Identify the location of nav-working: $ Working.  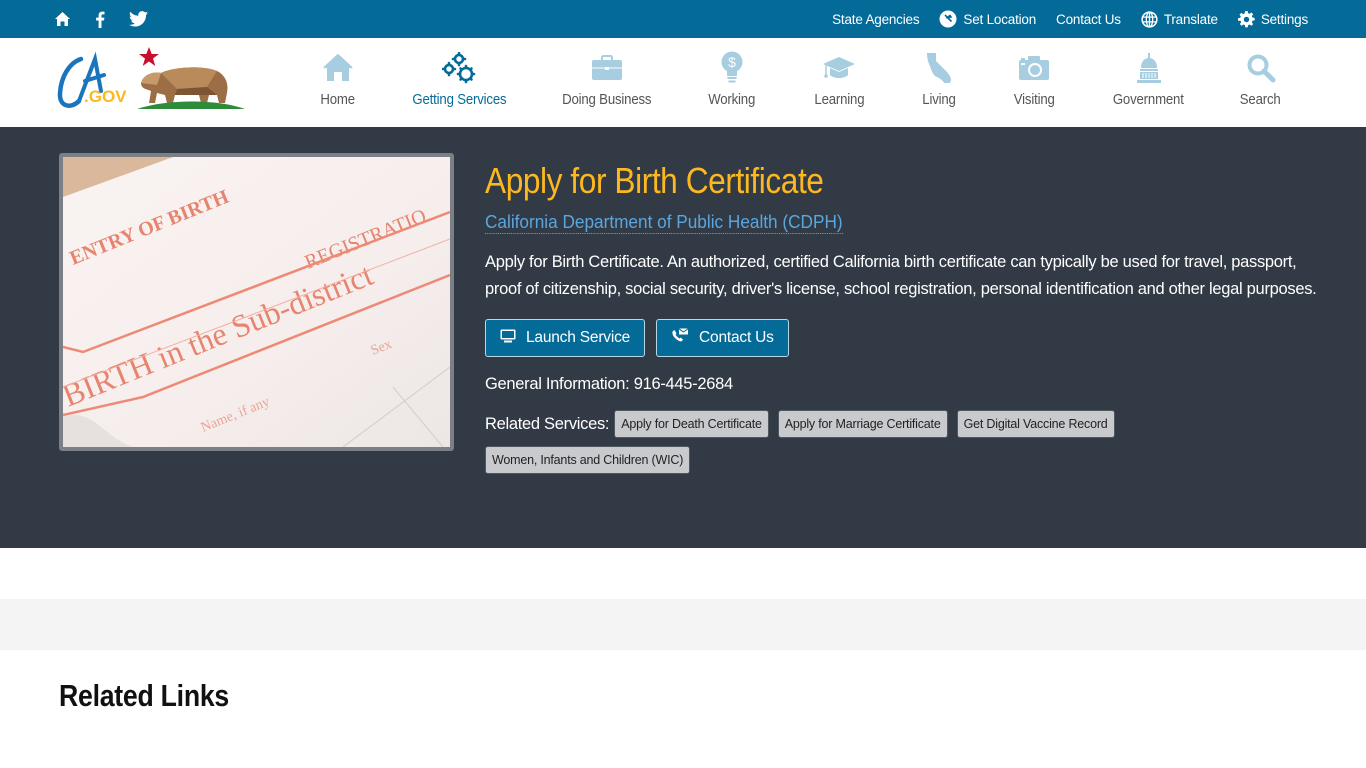
(732, 82).